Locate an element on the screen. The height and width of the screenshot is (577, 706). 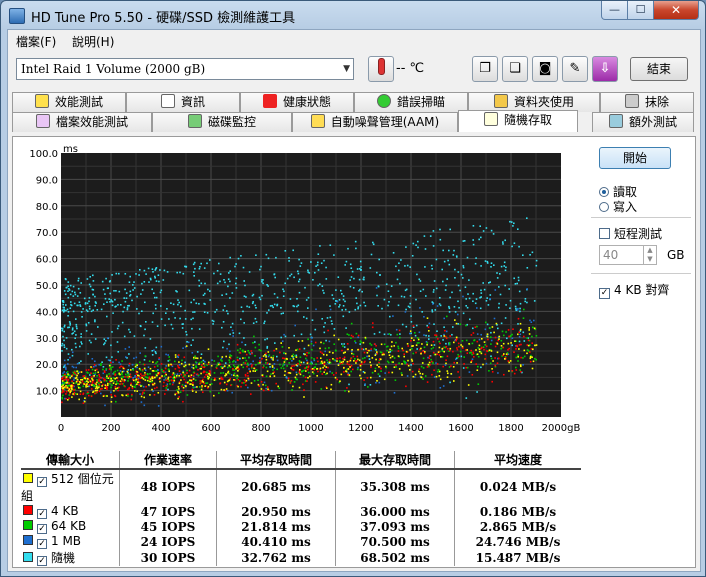
thermometer-icon is located at coordinates (381, 69).